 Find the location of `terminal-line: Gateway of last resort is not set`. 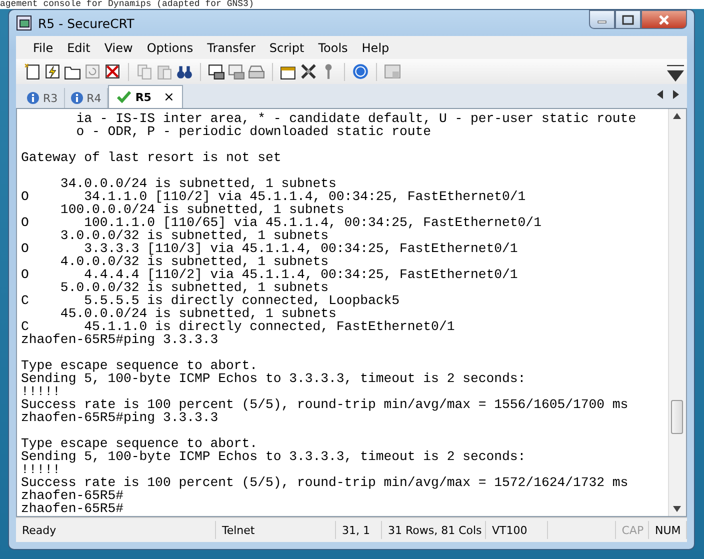

terminal-line: Gateway of last resort is not set is located at coordinates (151, 157).